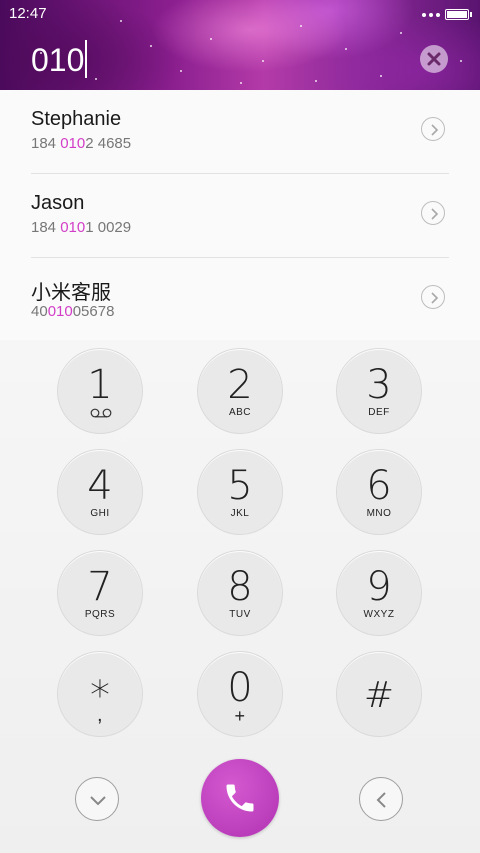  What do you see at coordinates (240, 300) in the screenshot?
I see `contact-row: 小米客服 4001005678` at bounding box center [240, 300].